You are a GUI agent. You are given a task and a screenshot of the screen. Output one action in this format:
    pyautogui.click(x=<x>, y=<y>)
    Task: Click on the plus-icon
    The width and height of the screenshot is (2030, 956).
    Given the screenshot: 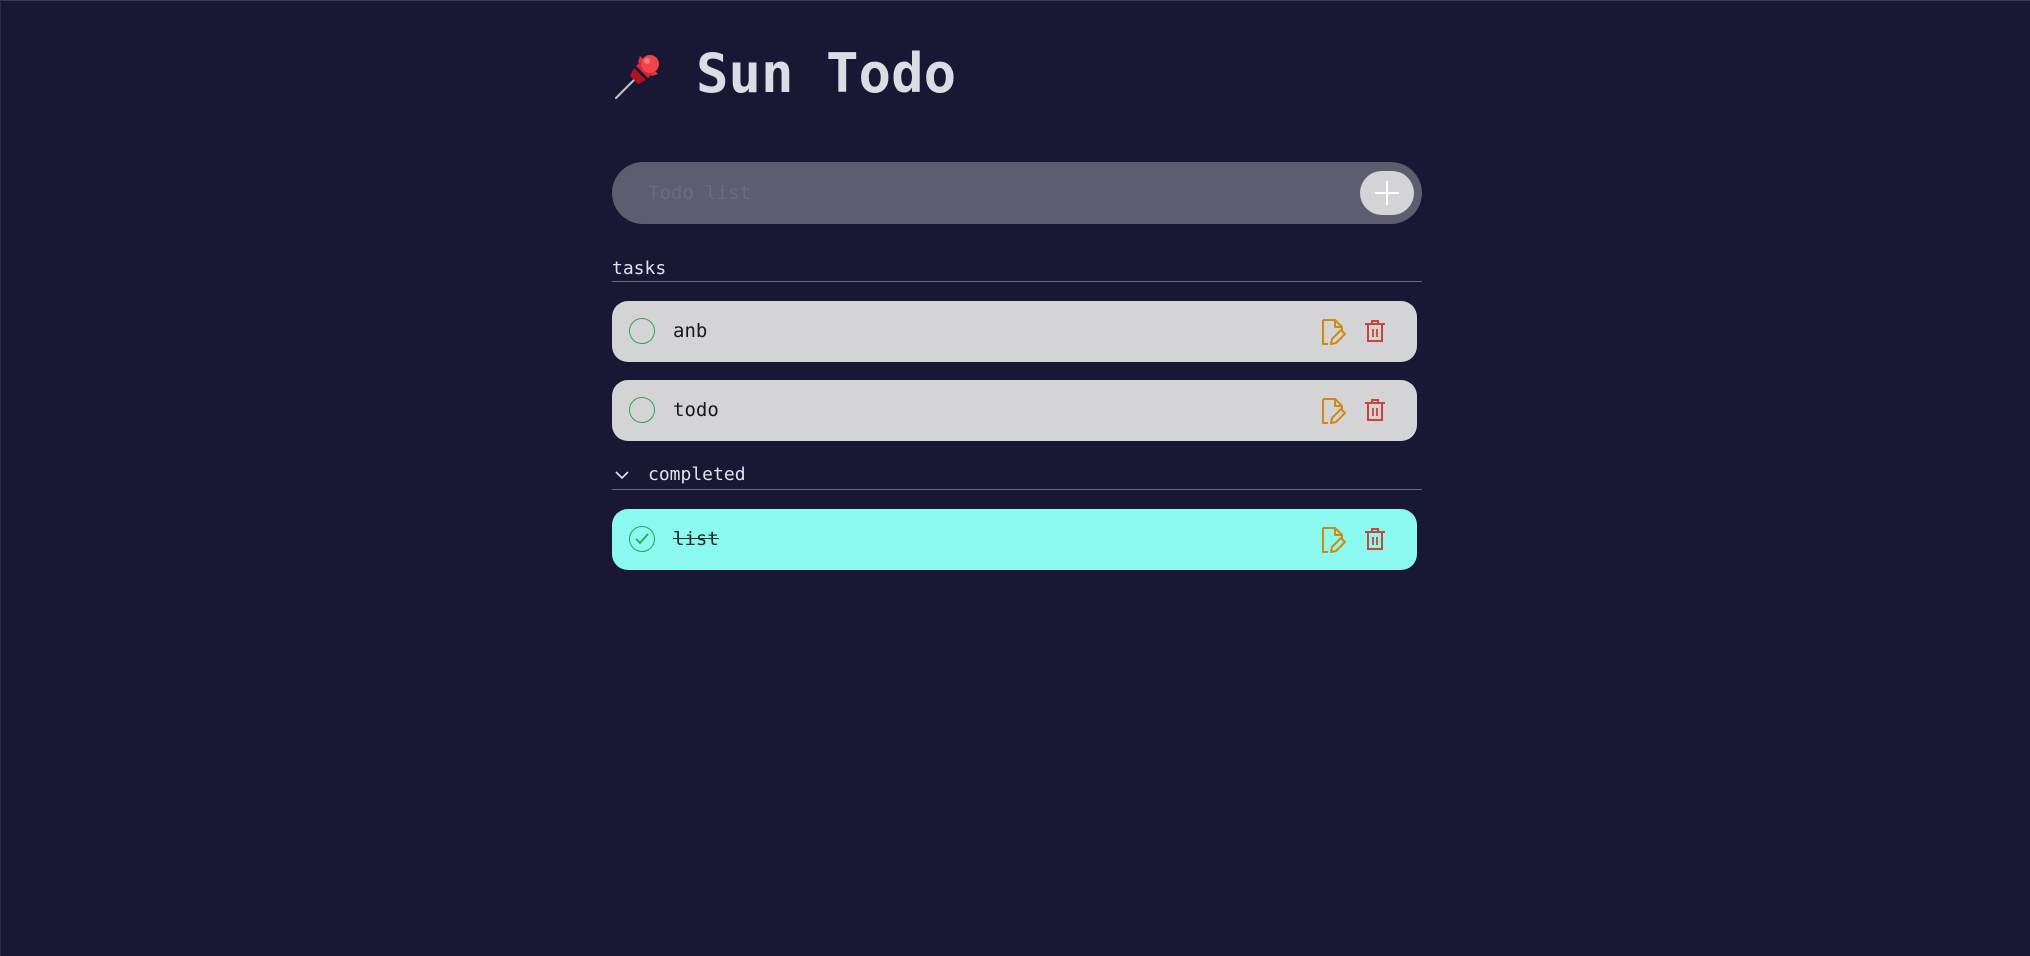 What is the action you would take?
    pyautogui.click(x=1387, y=193)
    